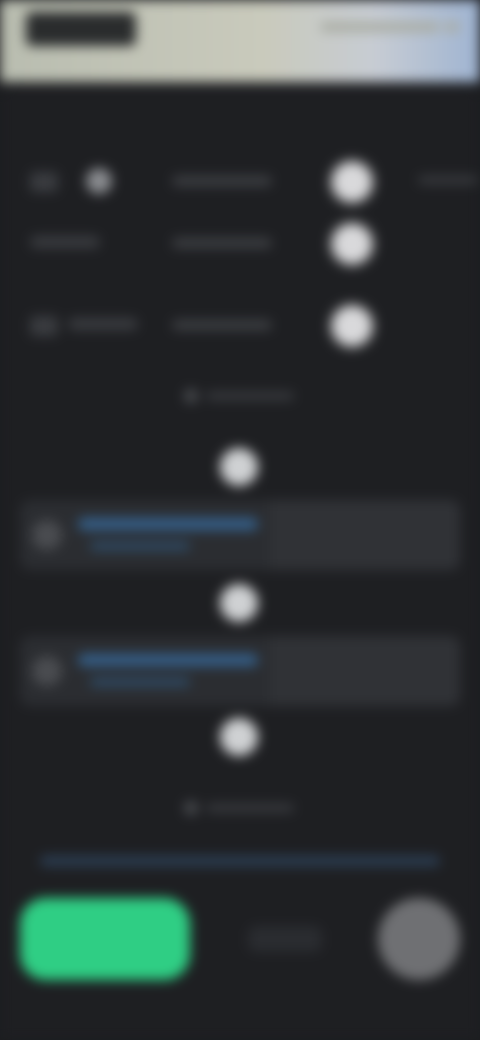 This screenshot has width=480, height=1040. Describe the element at coordinates (44, 182) in the screenshot. I see `row-icon` at that location.